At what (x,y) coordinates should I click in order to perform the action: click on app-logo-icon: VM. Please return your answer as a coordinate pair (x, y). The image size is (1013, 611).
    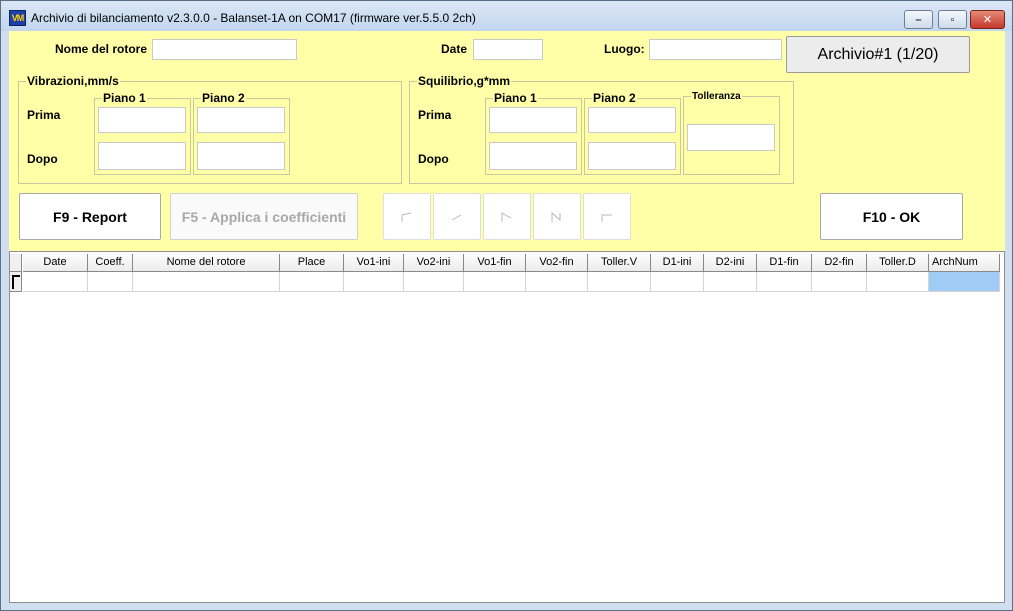
    Looking at the image, I should click on (17, 18).